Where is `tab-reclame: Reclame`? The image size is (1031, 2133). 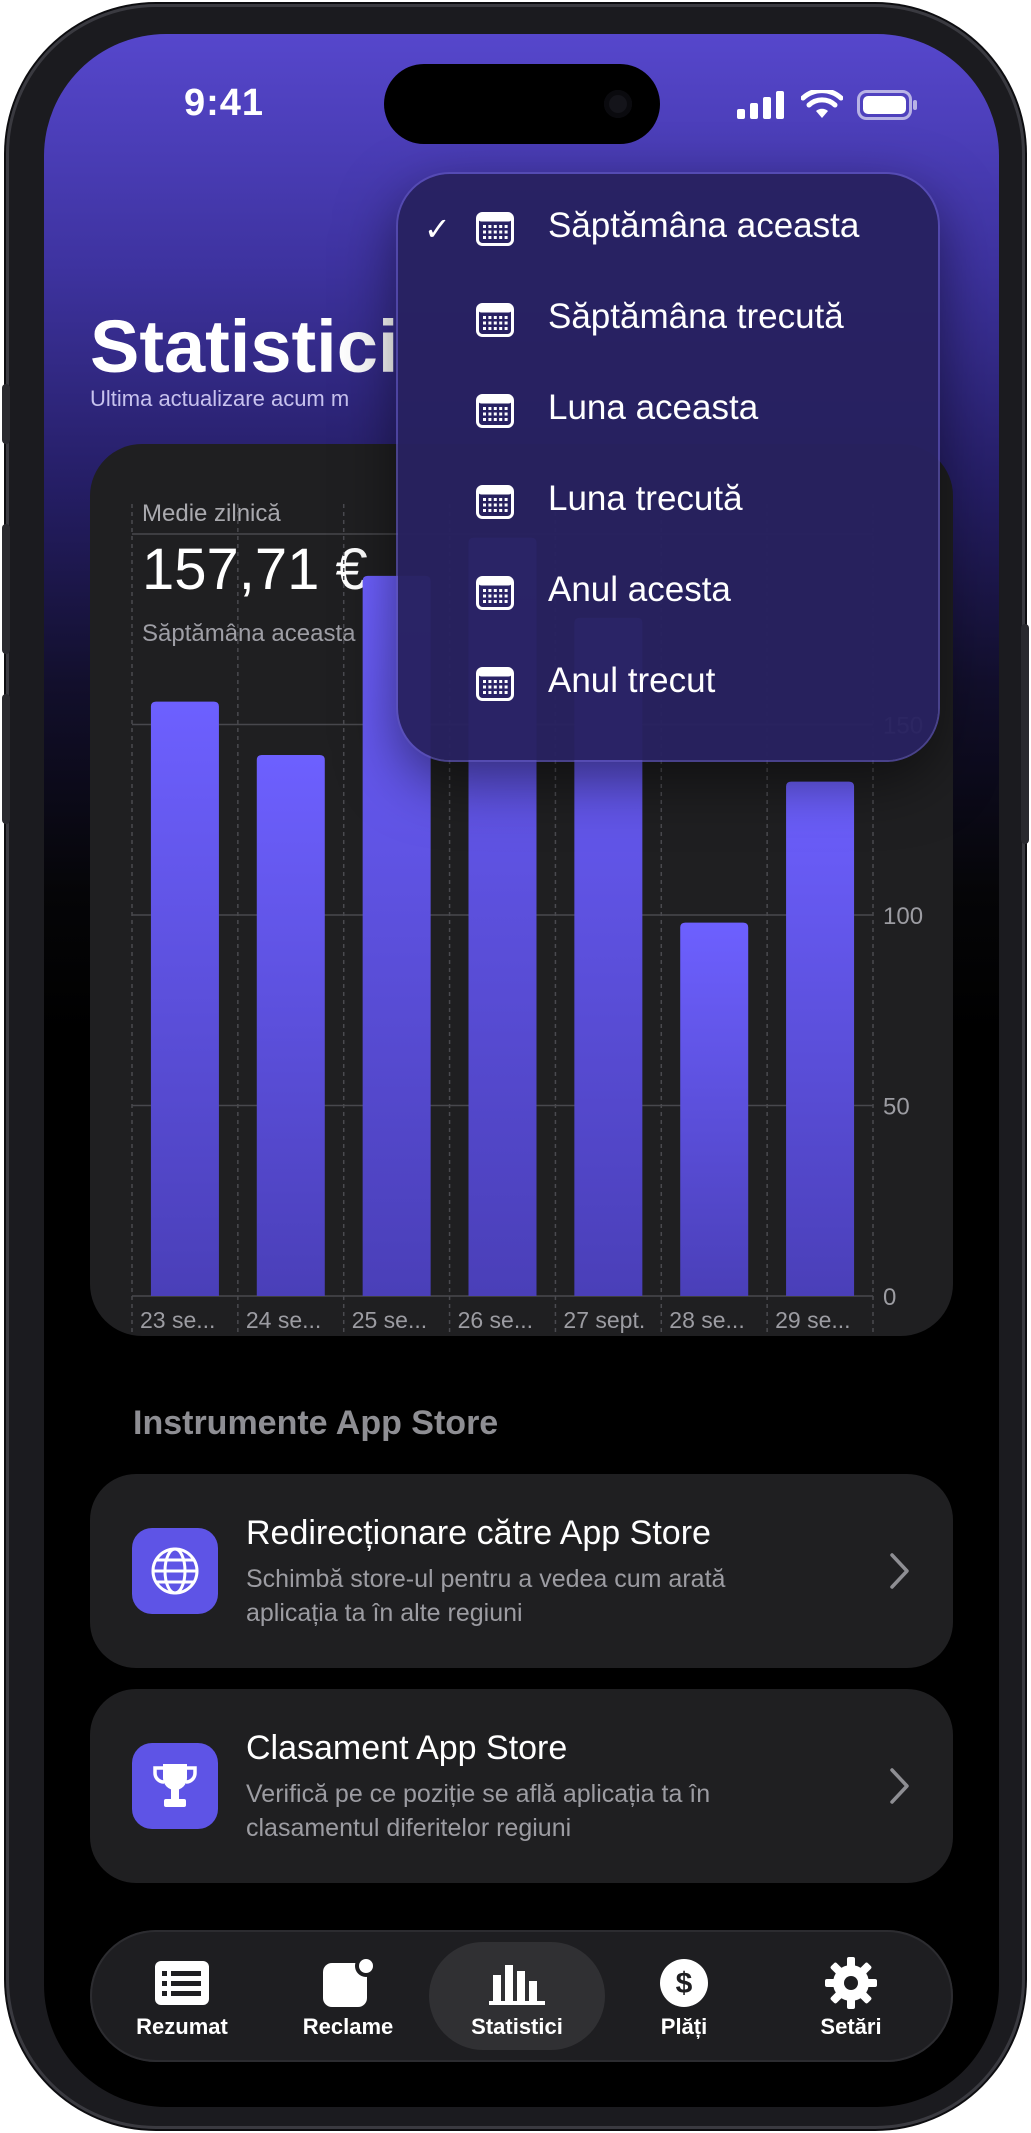 tab-reclame: Reclame is located at coordinates (348, 1996).